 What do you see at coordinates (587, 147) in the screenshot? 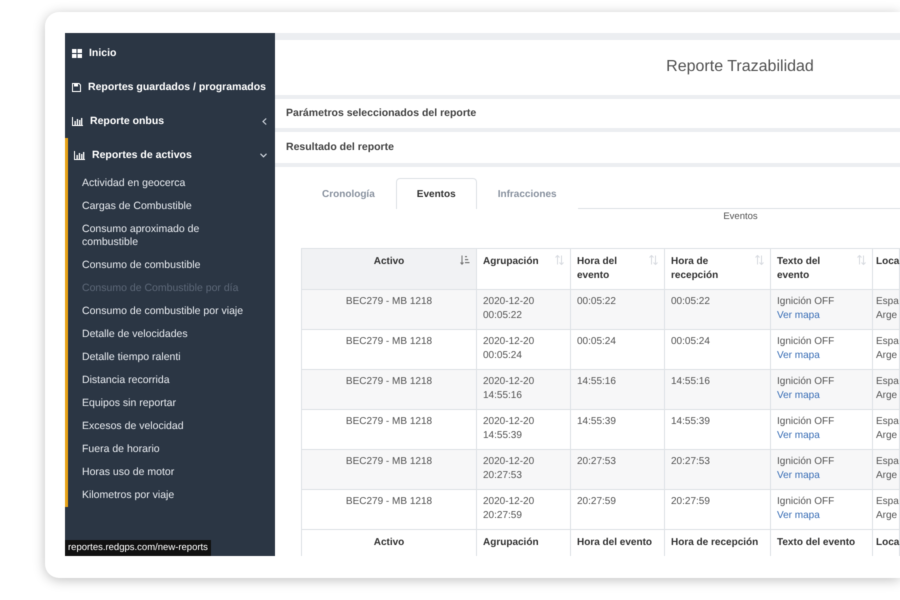
I see `section-header: Resultado del reporte` at bounding box center [587, 147].